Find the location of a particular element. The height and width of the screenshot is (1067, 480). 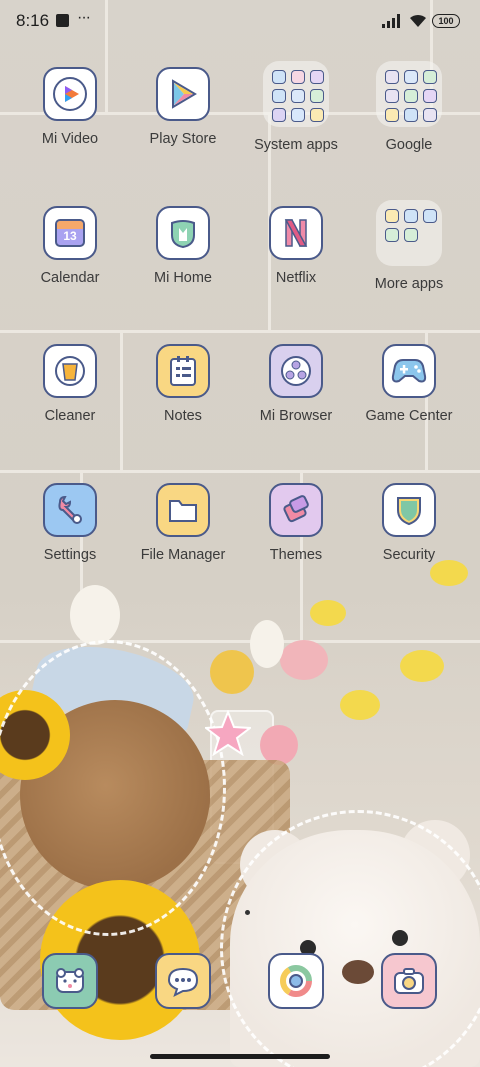

dock-app-camera is located at coordinates (409, 981).